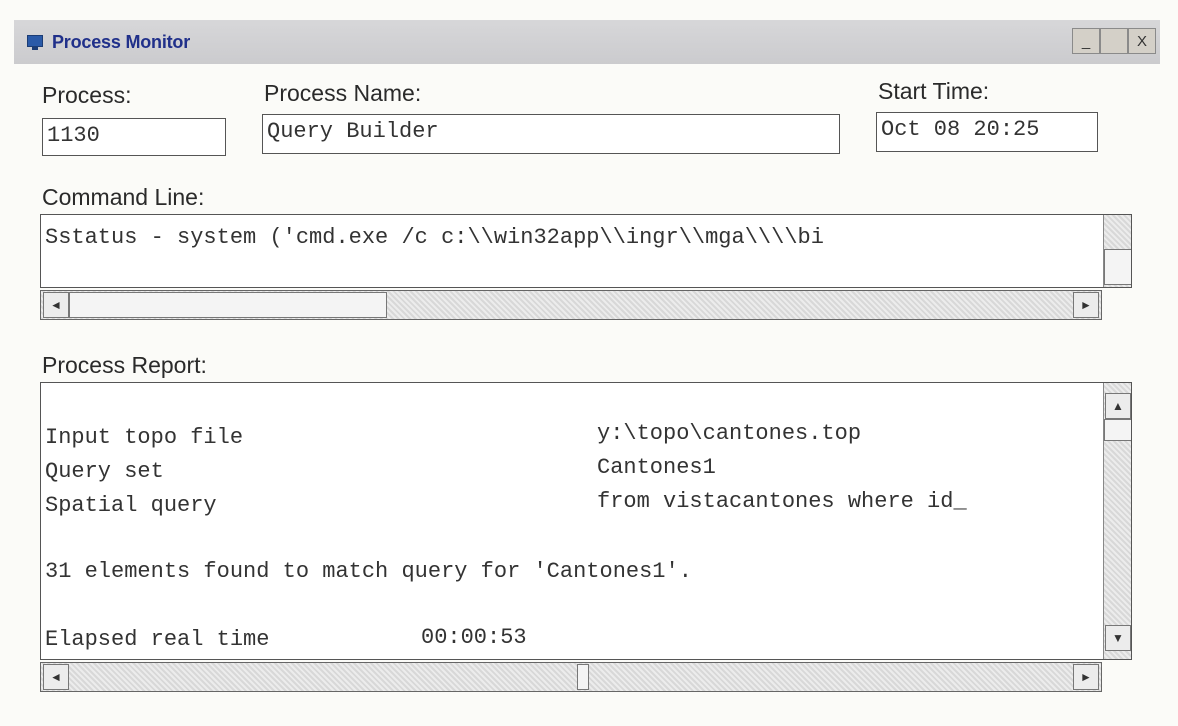 The width and height of the screenshot is (1178, 726). I want to click on scroll-right-button: ►, so click(1086, 305).